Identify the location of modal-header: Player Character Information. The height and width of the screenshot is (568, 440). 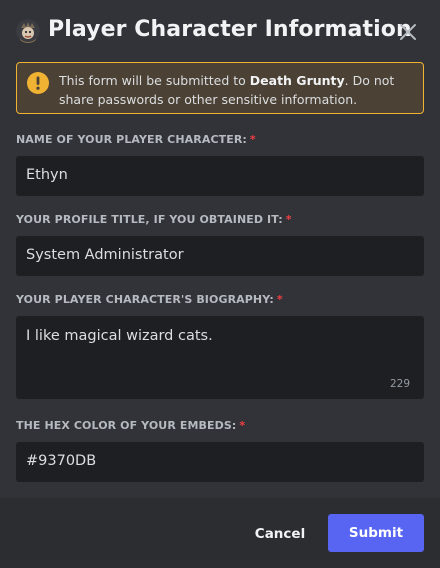
(220, 31).